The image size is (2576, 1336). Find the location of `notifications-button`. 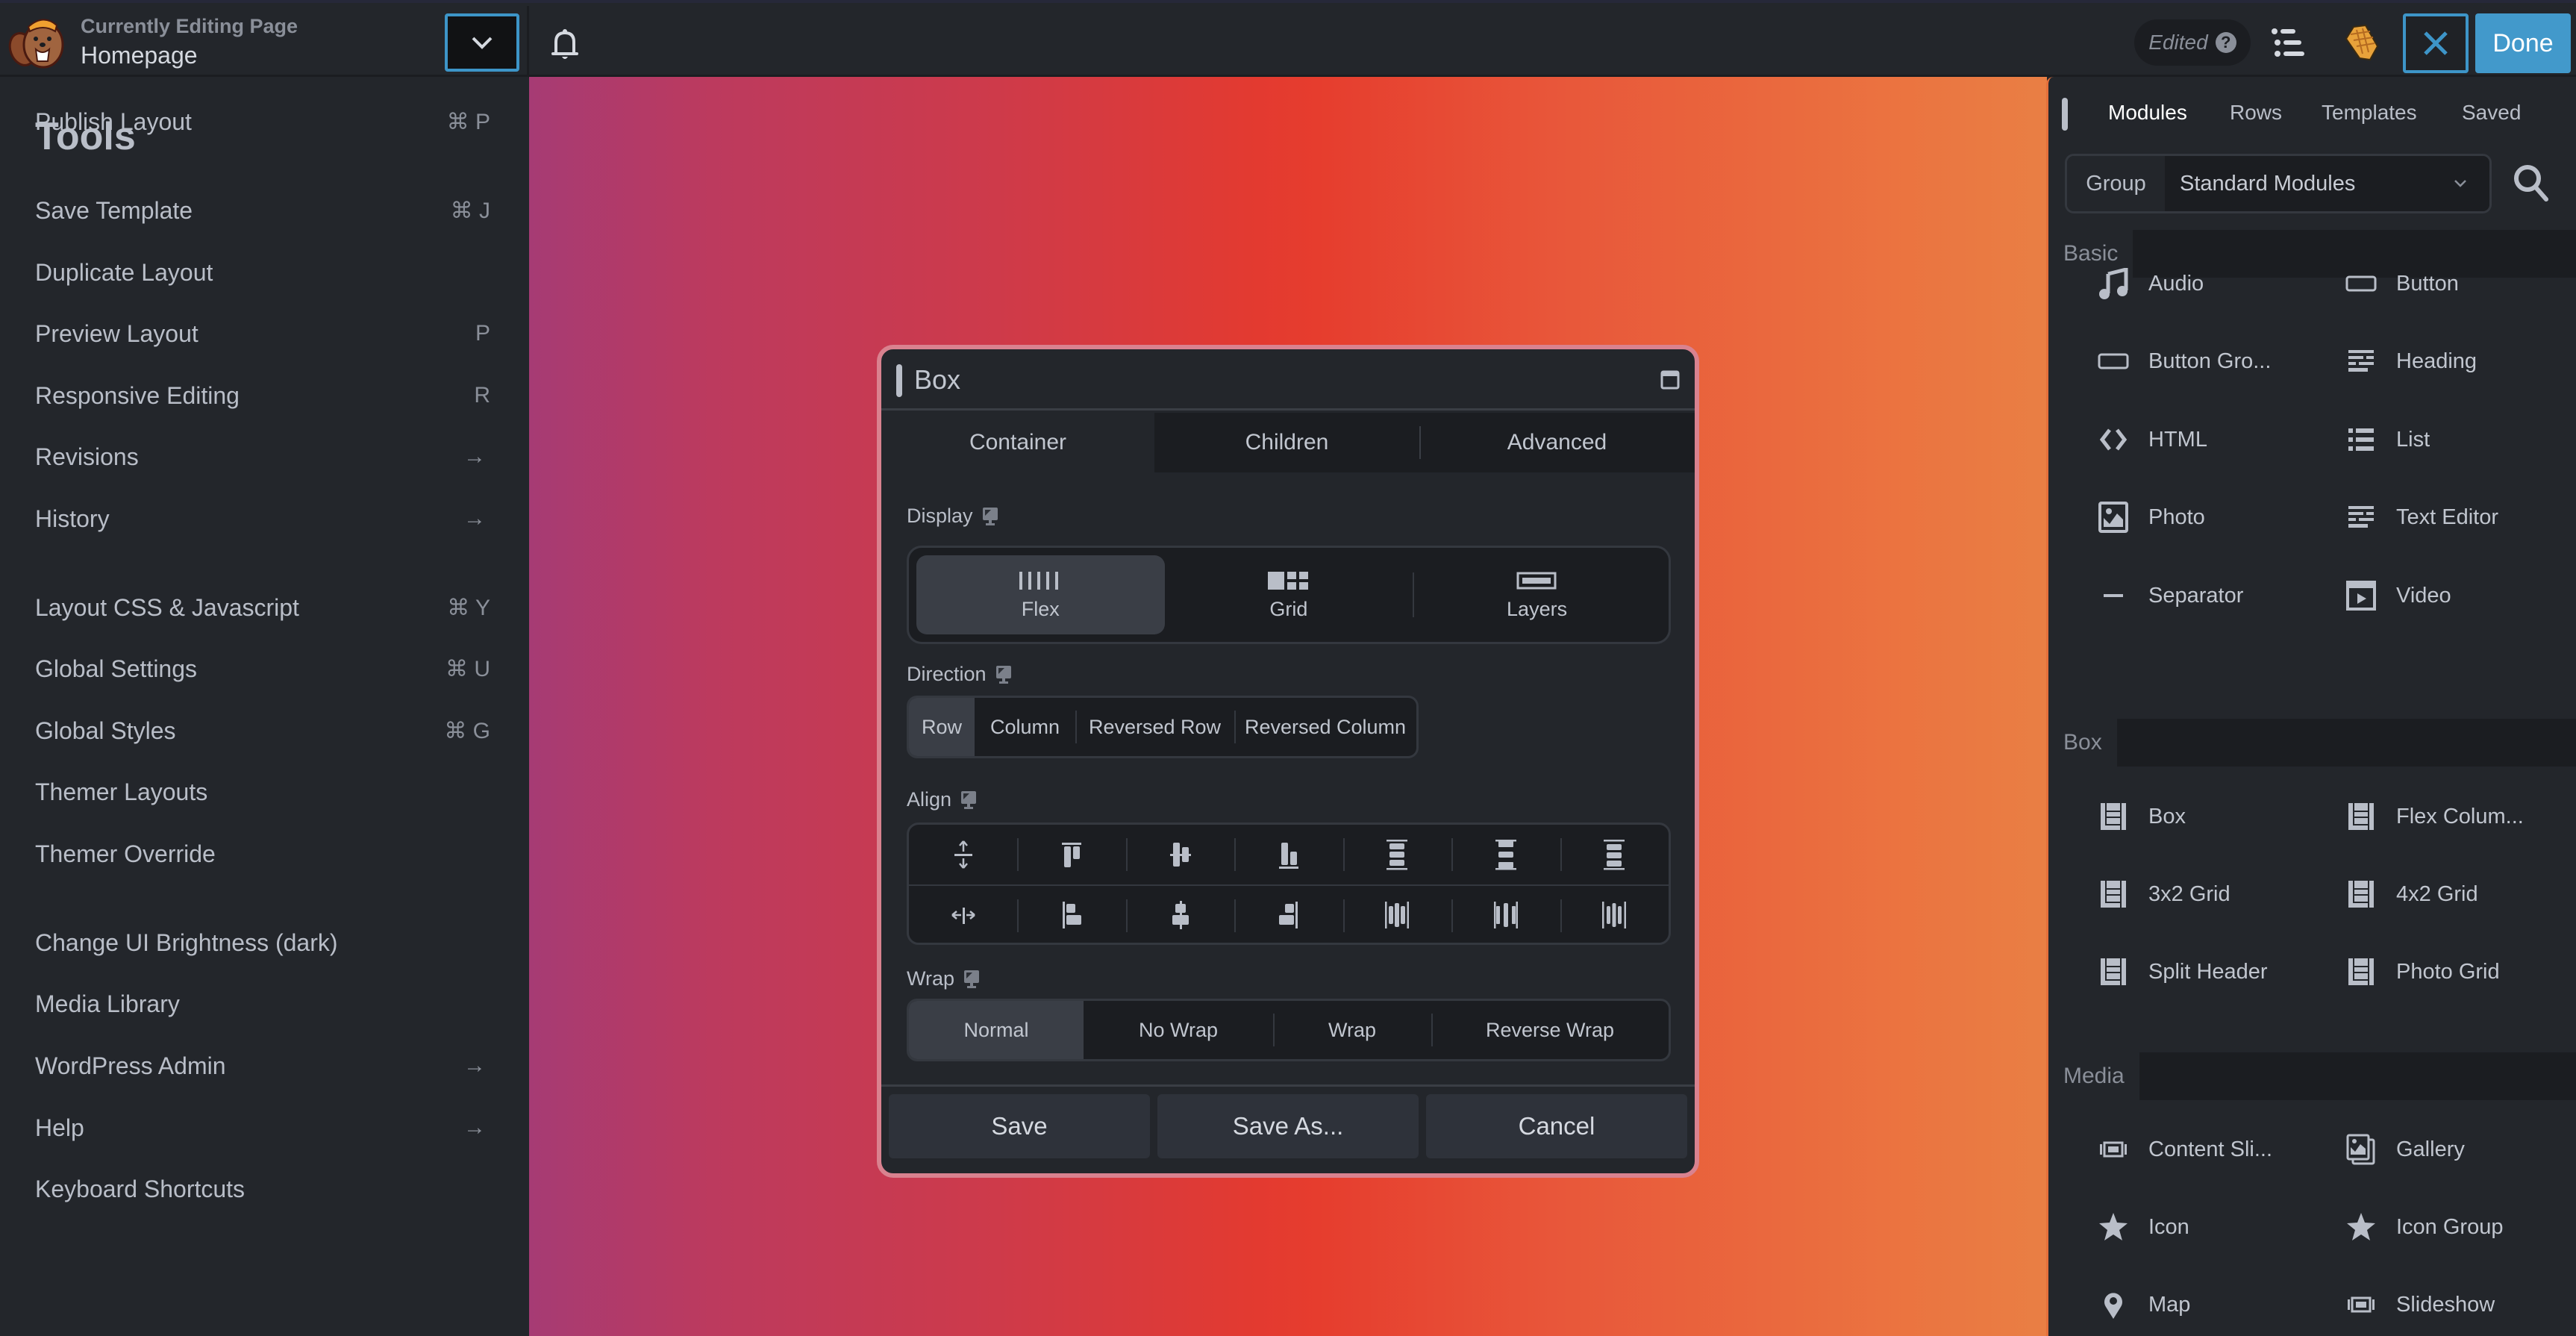

notifications-button is located at coordinates (564, 44).